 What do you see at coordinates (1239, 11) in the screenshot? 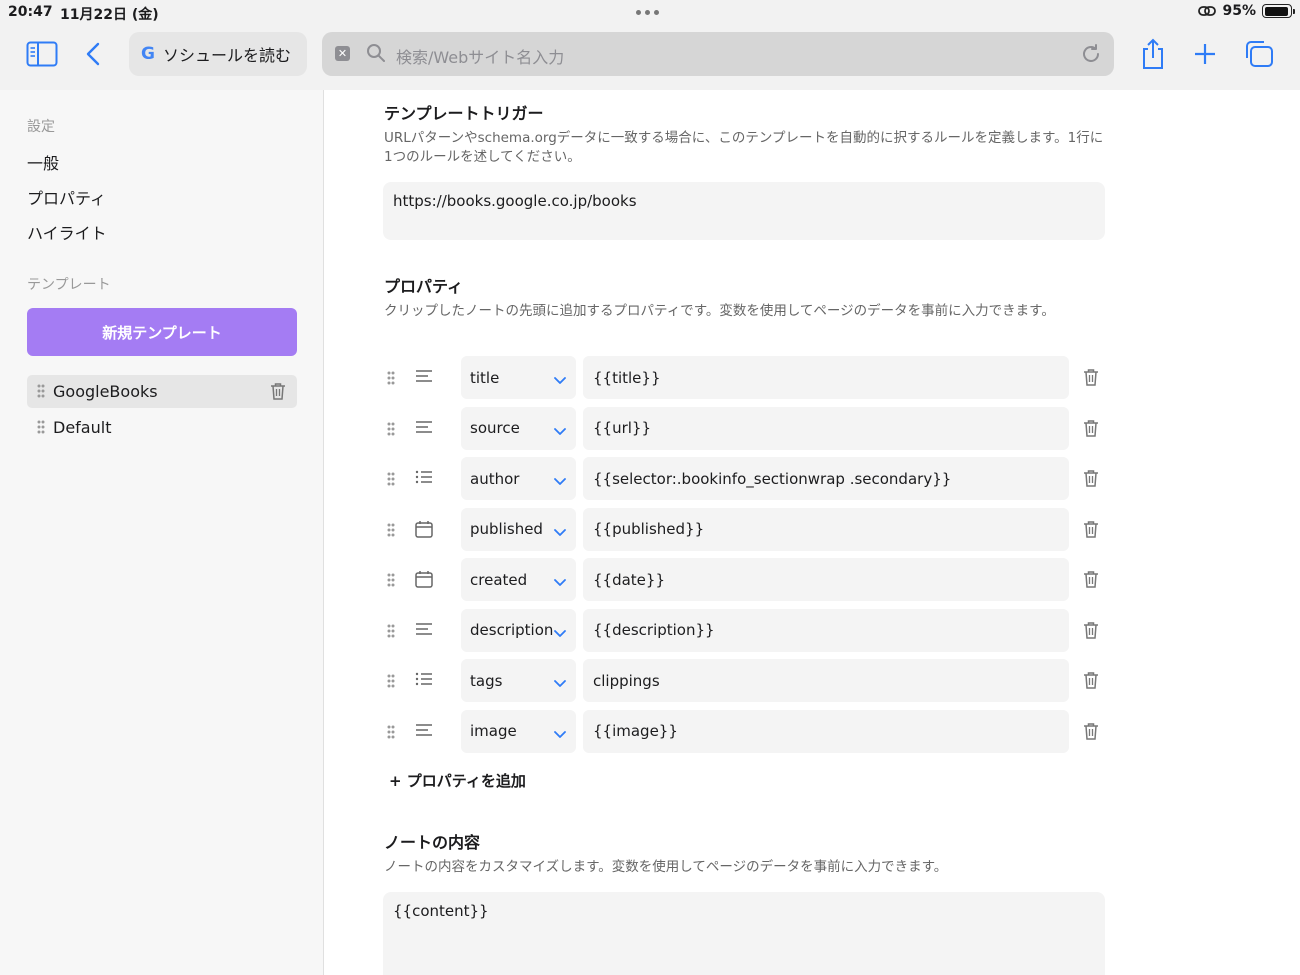
I see `battery-percent: 95%` at bounding box center [1239, 11].